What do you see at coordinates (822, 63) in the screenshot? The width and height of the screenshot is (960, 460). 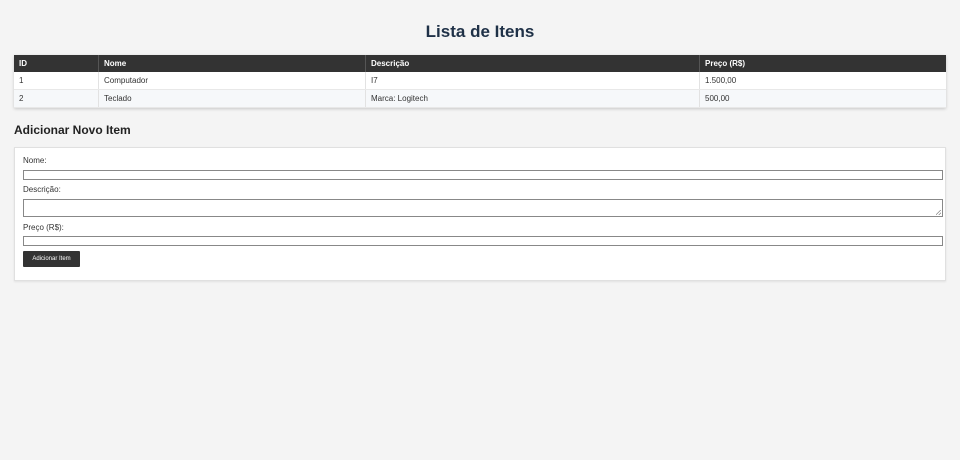 I see `column-header-preco: Preço (R$)` at bounding box center [822, 63].